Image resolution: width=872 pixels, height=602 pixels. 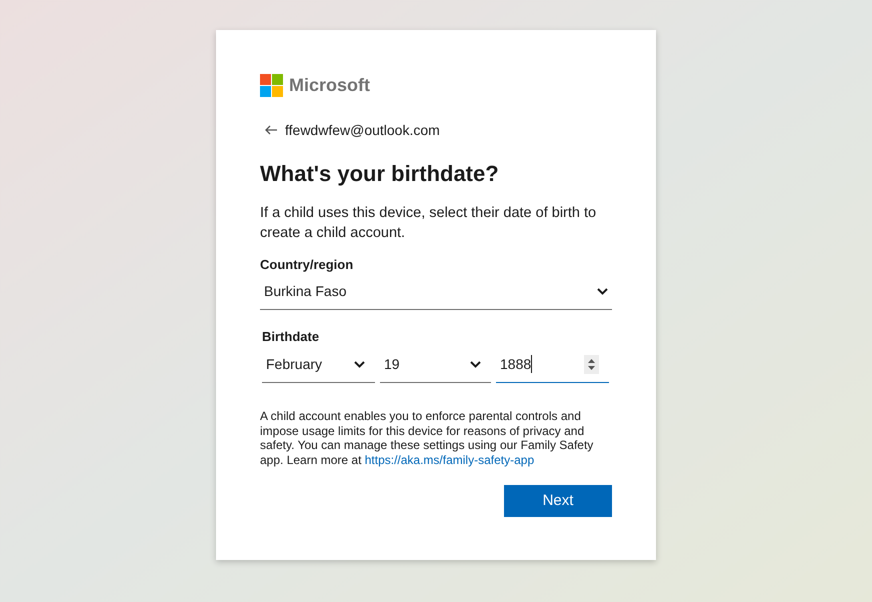 I want to click on account-email: ffewdwfew@outlook.com, so click(x=362, y=130).